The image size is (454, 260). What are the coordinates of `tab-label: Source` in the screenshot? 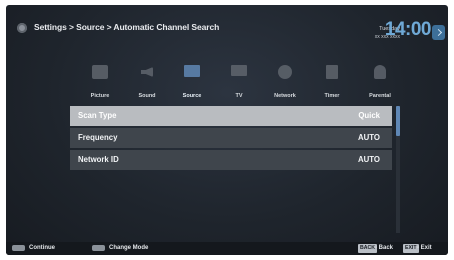 It's located at (192, 96).